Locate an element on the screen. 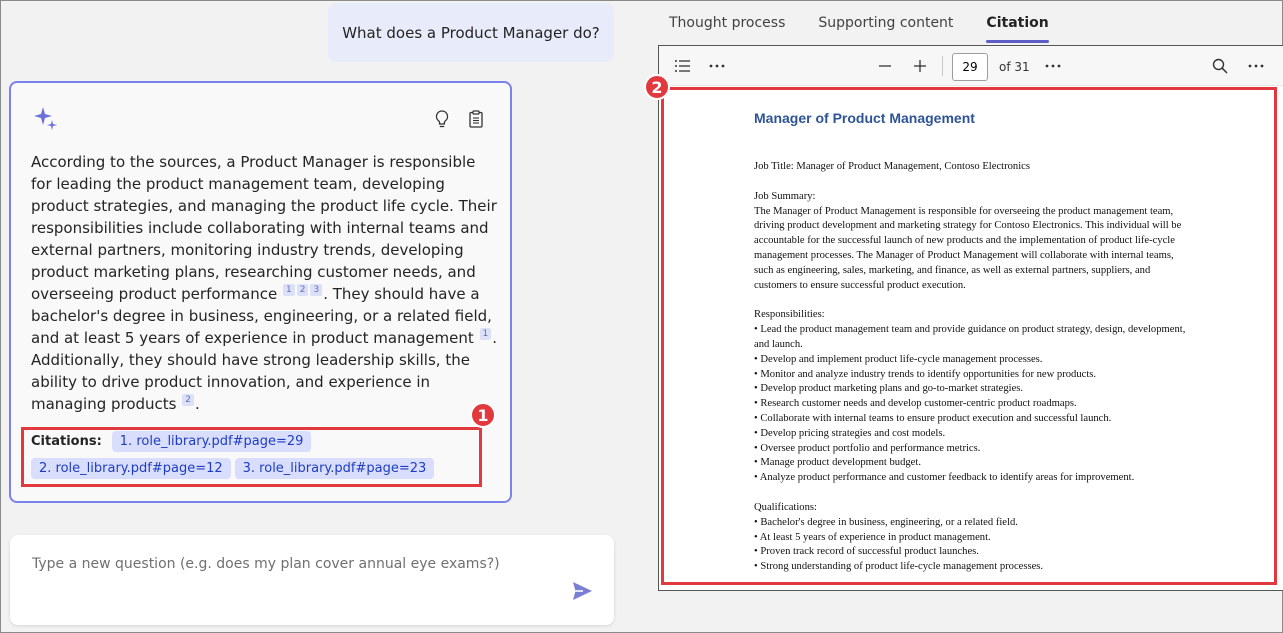 This screenshot has width=1283, height=633. clipboard-icon is located at coordinates (476, 119).